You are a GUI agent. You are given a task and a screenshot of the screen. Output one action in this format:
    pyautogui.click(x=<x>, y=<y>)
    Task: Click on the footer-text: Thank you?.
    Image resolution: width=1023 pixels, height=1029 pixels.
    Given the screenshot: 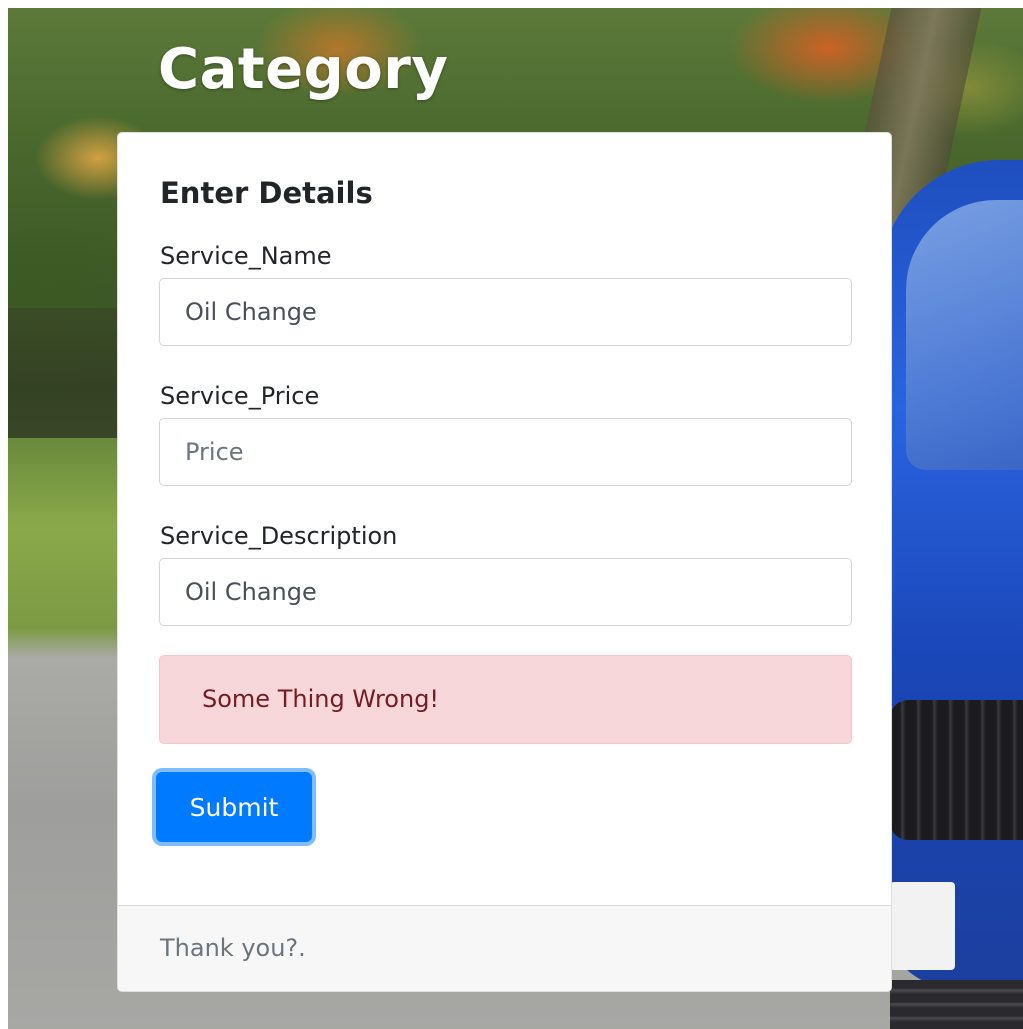 What is the action you would take?
    pyautogui.click(x=233, y=948)
    